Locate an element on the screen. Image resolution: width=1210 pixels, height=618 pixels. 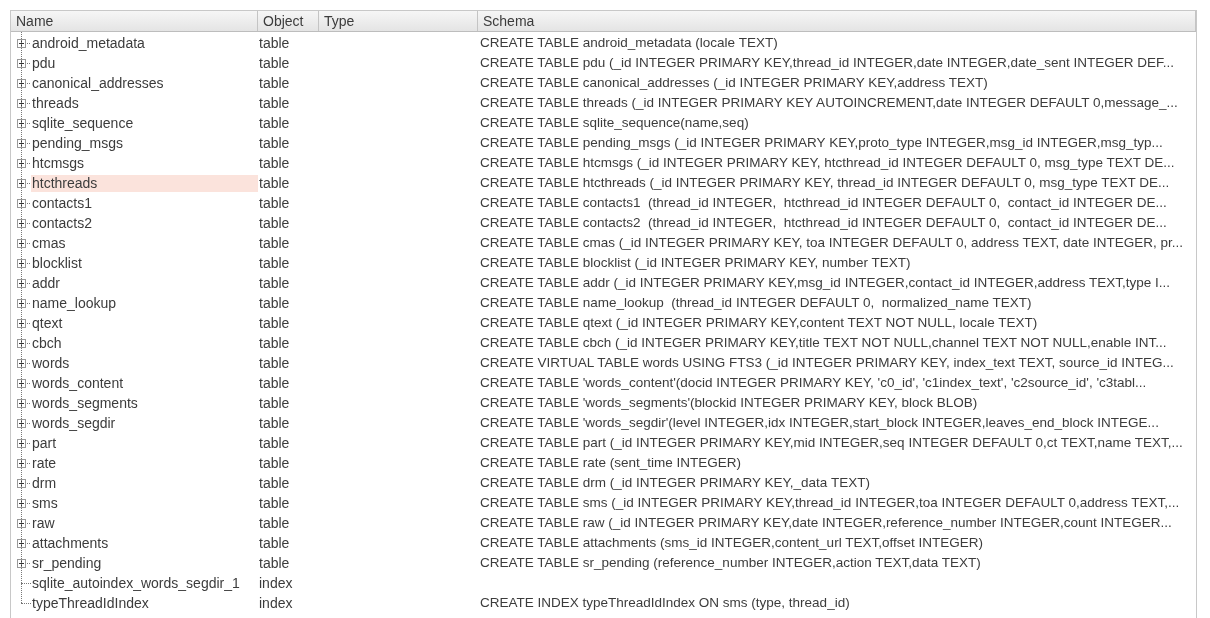
table-cell-text: CREATE TABLE canonical_addresses (_id INTEGER PRIMARY KEY,address TEXT) is located at coordinates (734, 83).